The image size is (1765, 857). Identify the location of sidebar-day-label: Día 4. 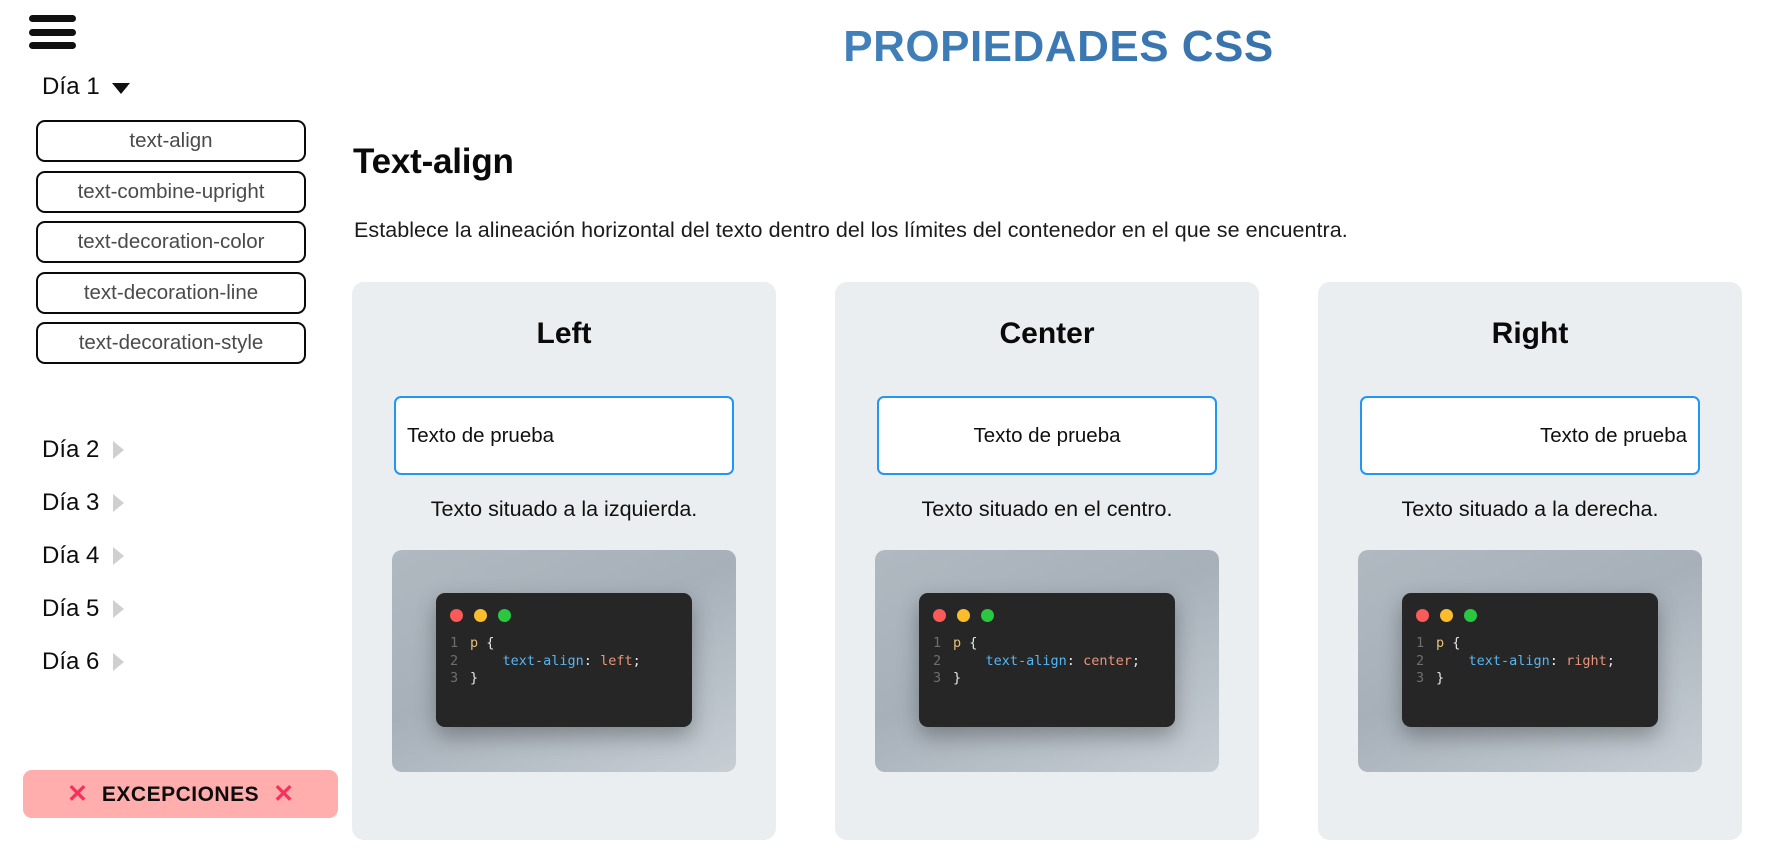
(71, 555).